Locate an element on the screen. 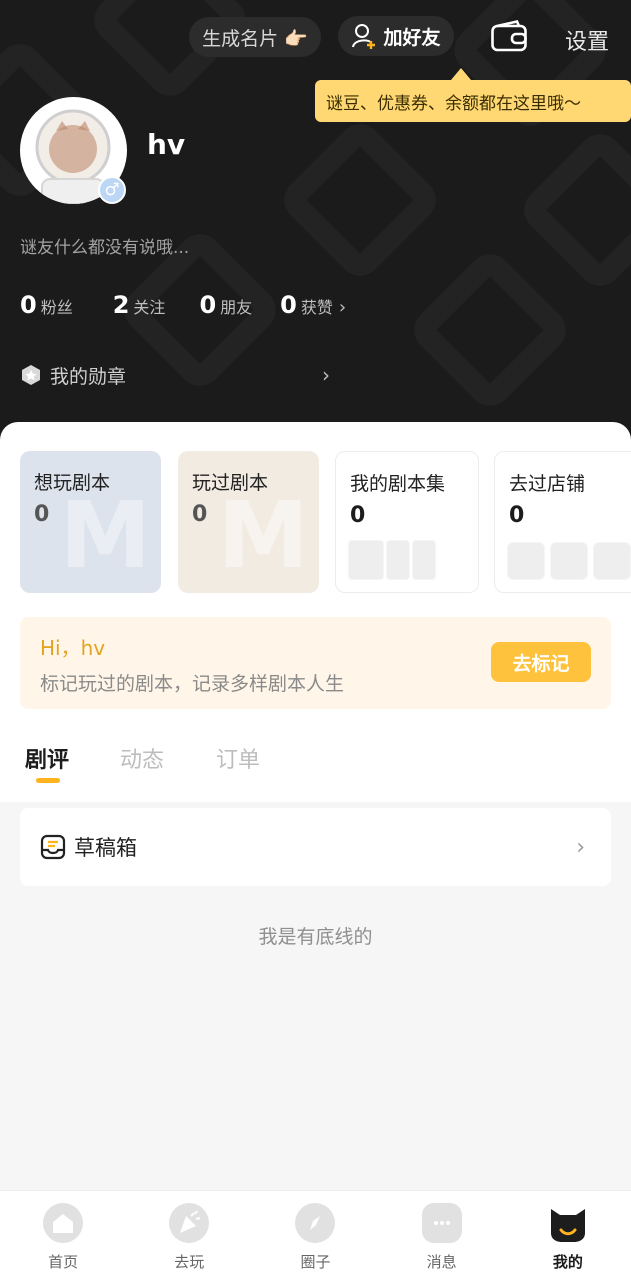 Image resolution: width=631 pixels, height=1280 pixels. add-friend-button: 加好友 is located at coordinates (396, 36).